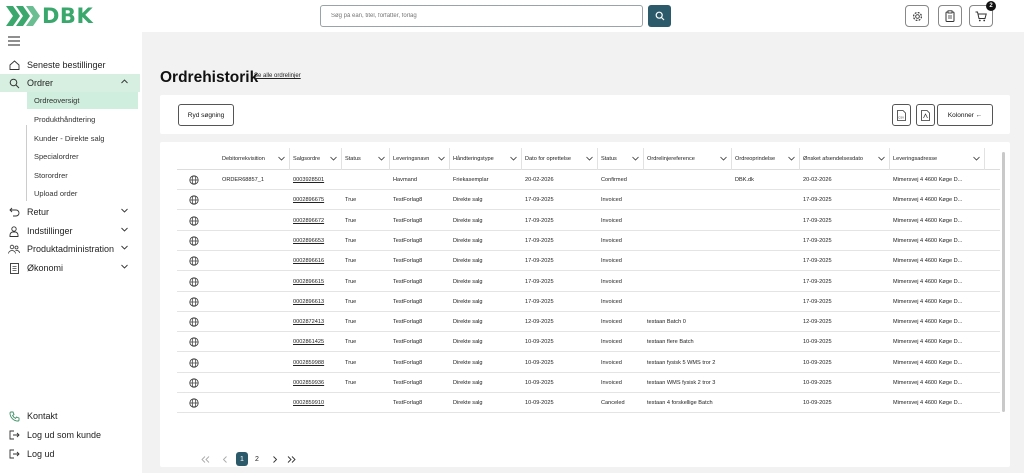 Image resolution: width=1024 pixels, height=473 pixels. What do you see at coordinates (316, 200) in the screenshot?
I see `cell-salgsordre: 0002896675` at bounding box center [316, 200].